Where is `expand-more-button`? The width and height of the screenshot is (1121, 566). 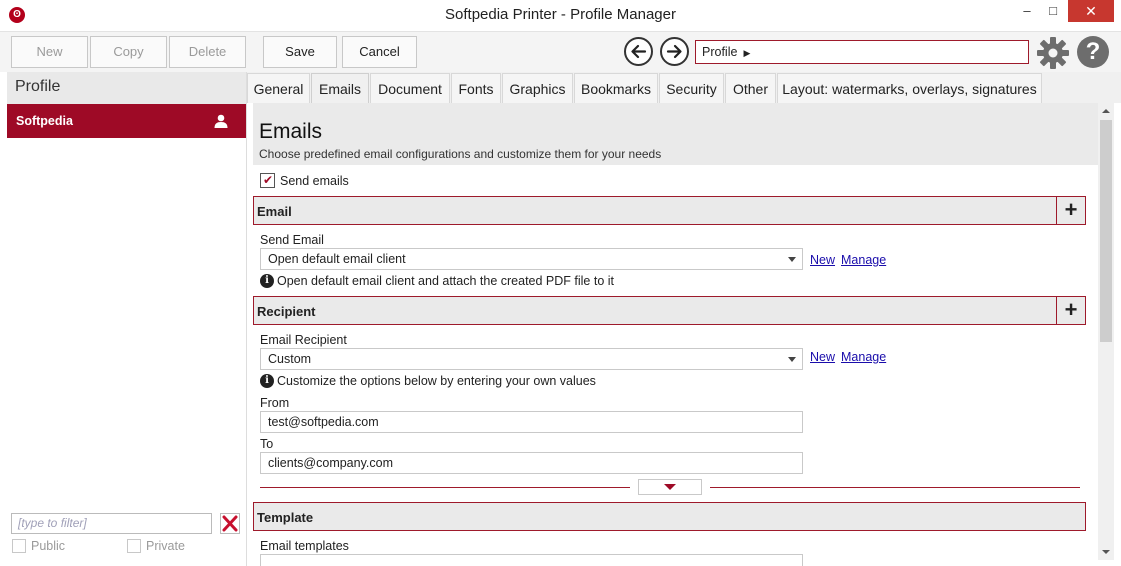
expand-more-button is located at coordinates (670, 487).